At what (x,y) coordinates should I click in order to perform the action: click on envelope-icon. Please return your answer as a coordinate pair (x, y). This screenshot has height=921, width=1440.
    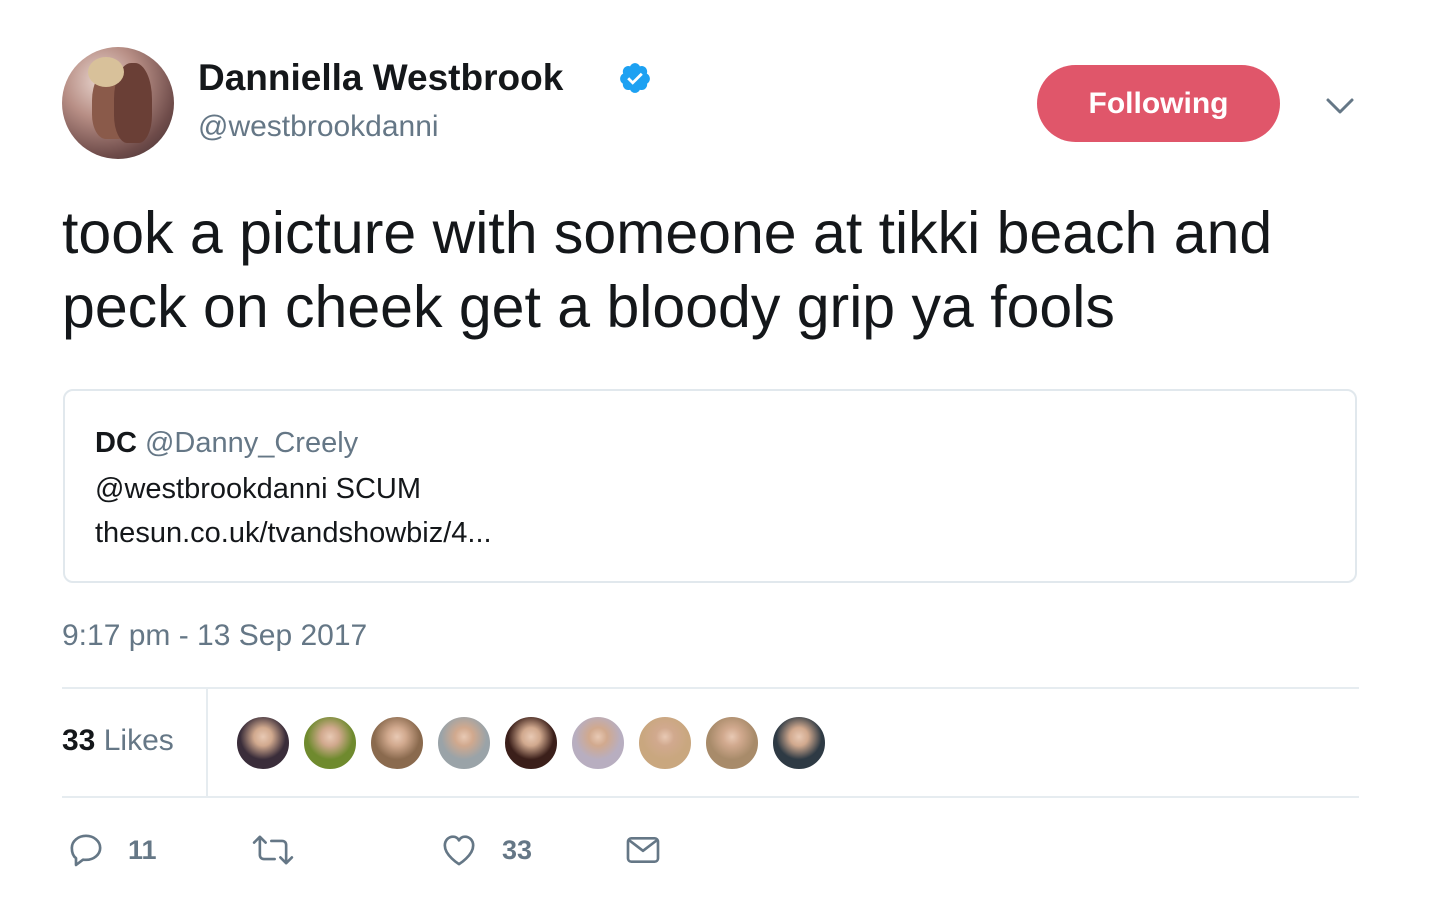
    Looking at the image, I should click on (643, 850).